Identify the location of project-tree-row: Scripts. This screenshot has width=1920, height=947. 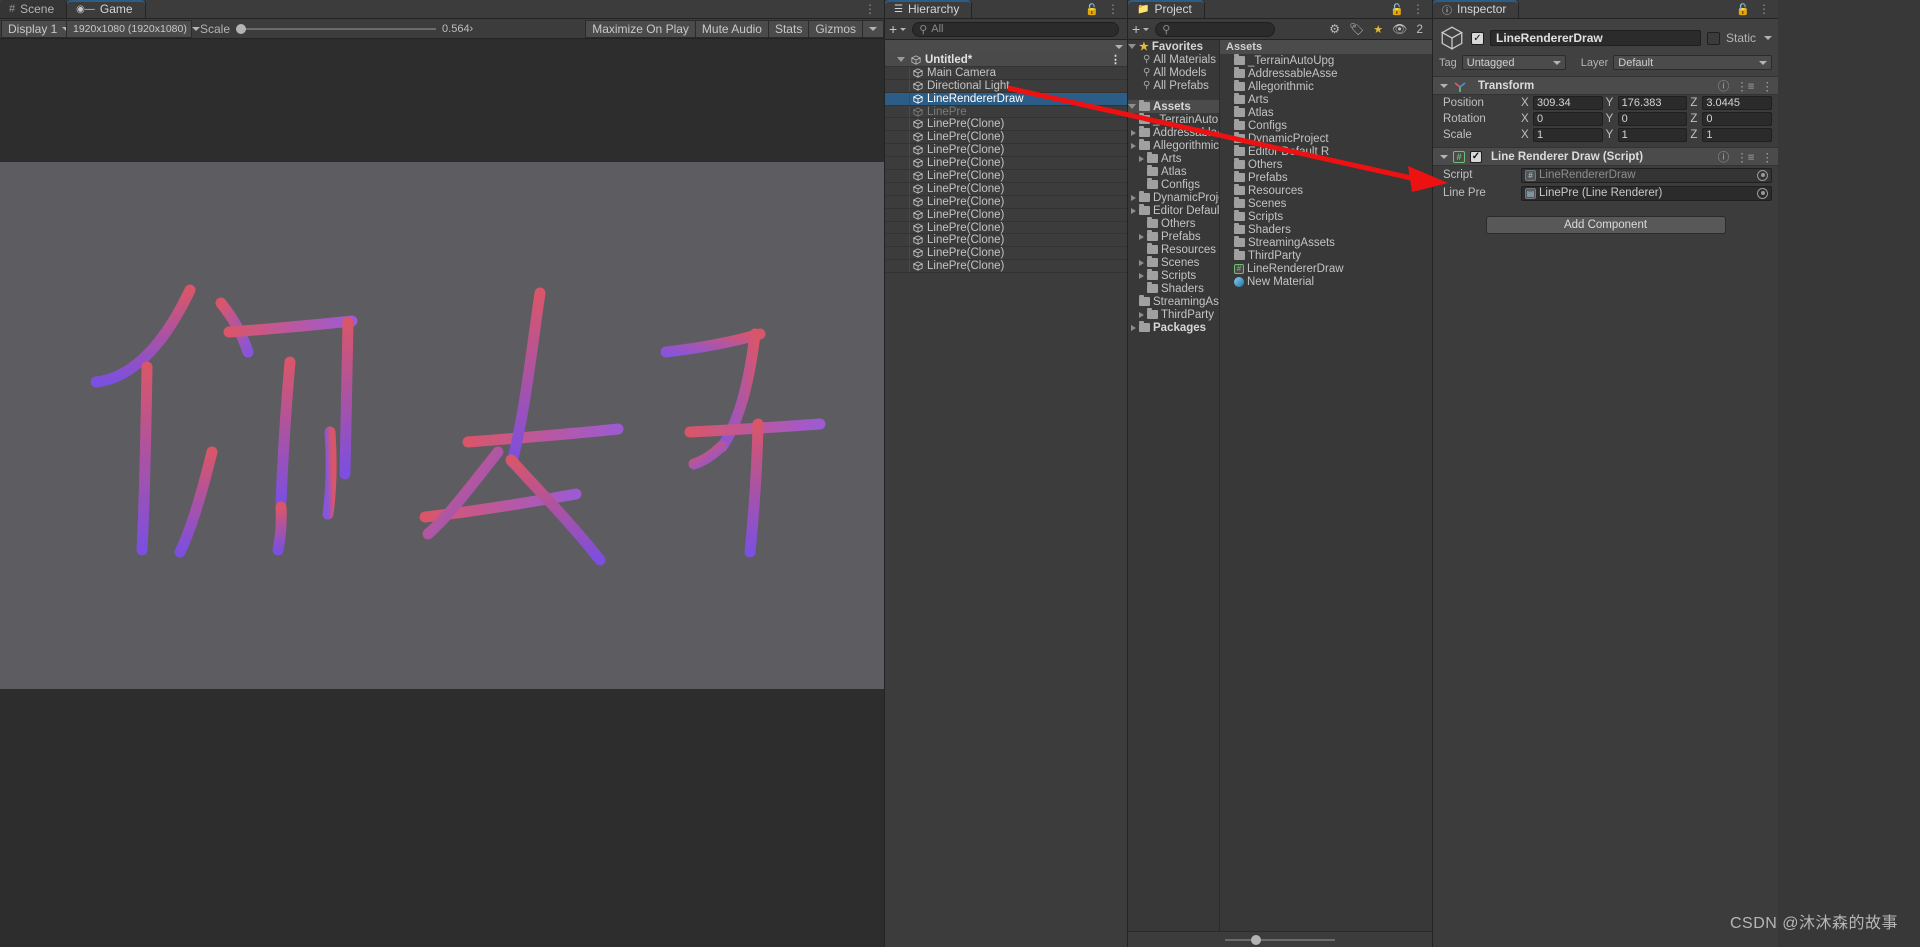
(1173, 275).